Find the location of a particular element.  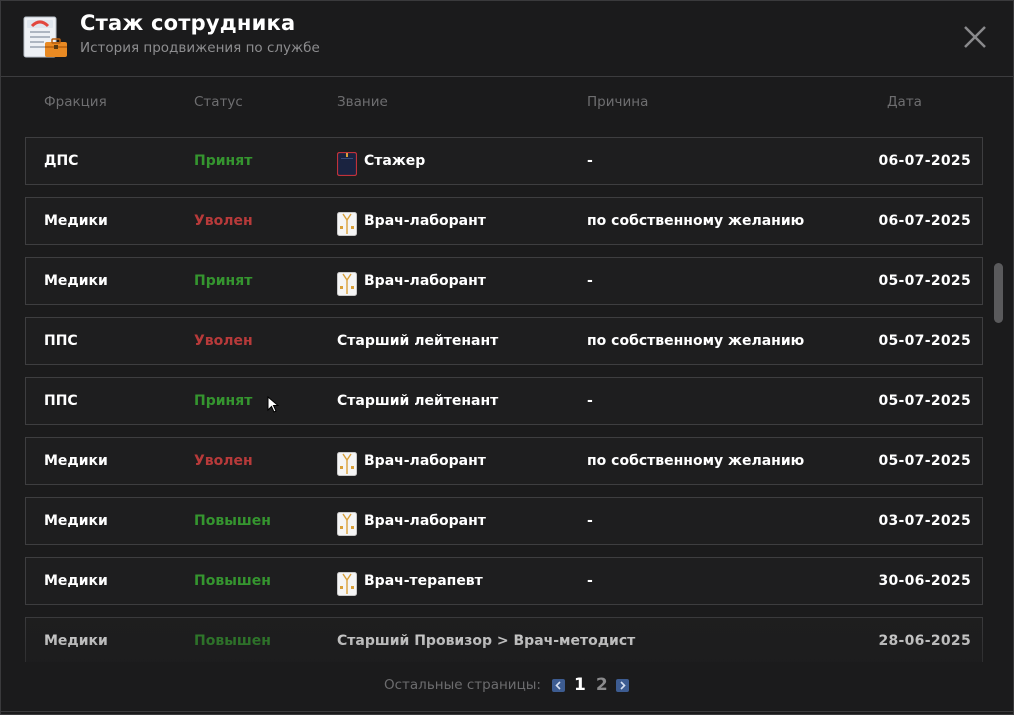

cell-rank-label: Старший Провизор > Врач-методист is located at coordinates (486, 641).